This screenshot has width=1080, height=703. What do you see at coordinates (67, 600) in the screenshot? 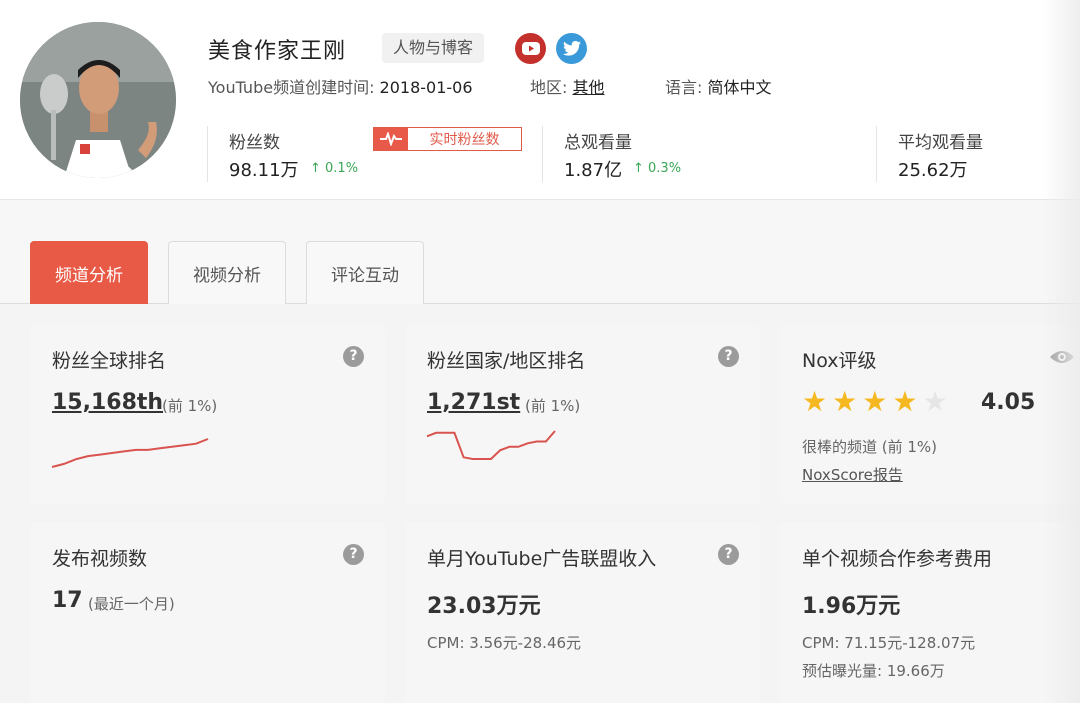
I see `video-count-value: 17` at bounding box center [67, 600].